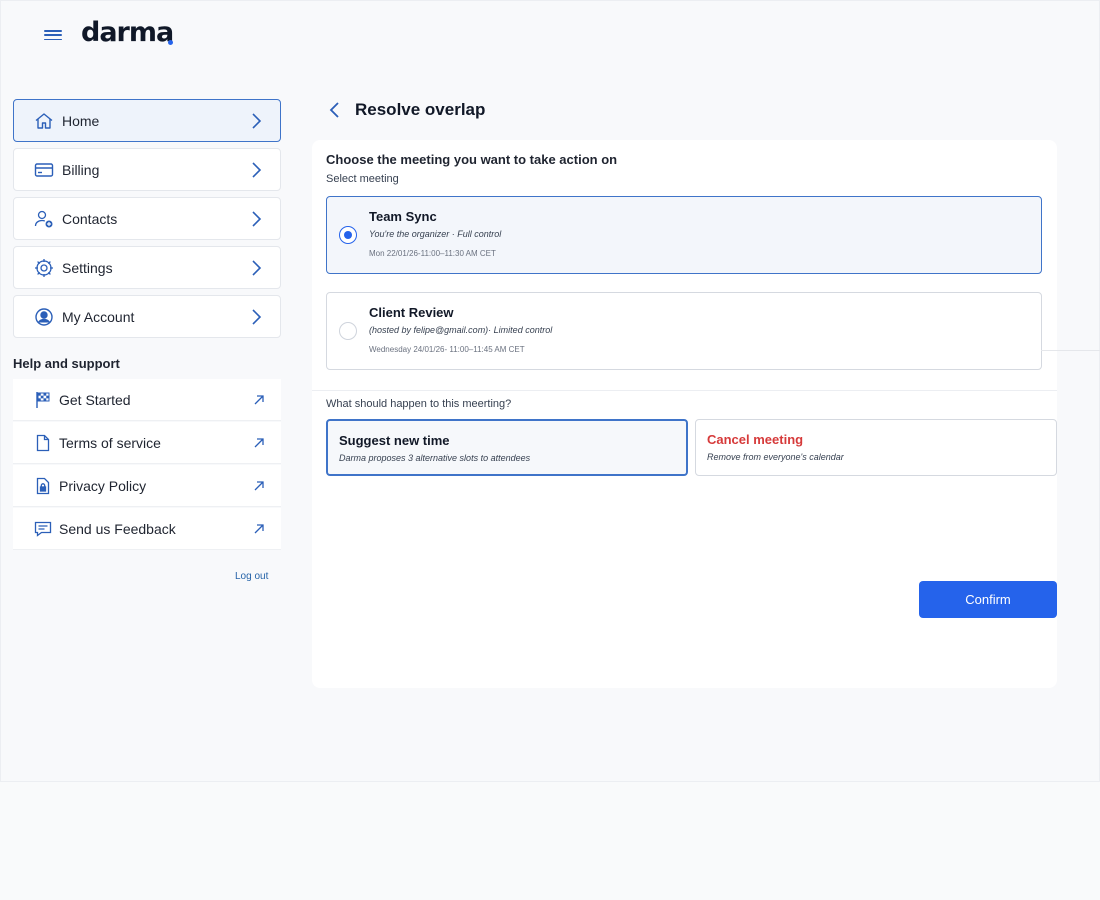 Image resolution: width=1100 pixels, height=900 pixels. I want to click on help-item-terms: Terms of service, so click(147, 443).